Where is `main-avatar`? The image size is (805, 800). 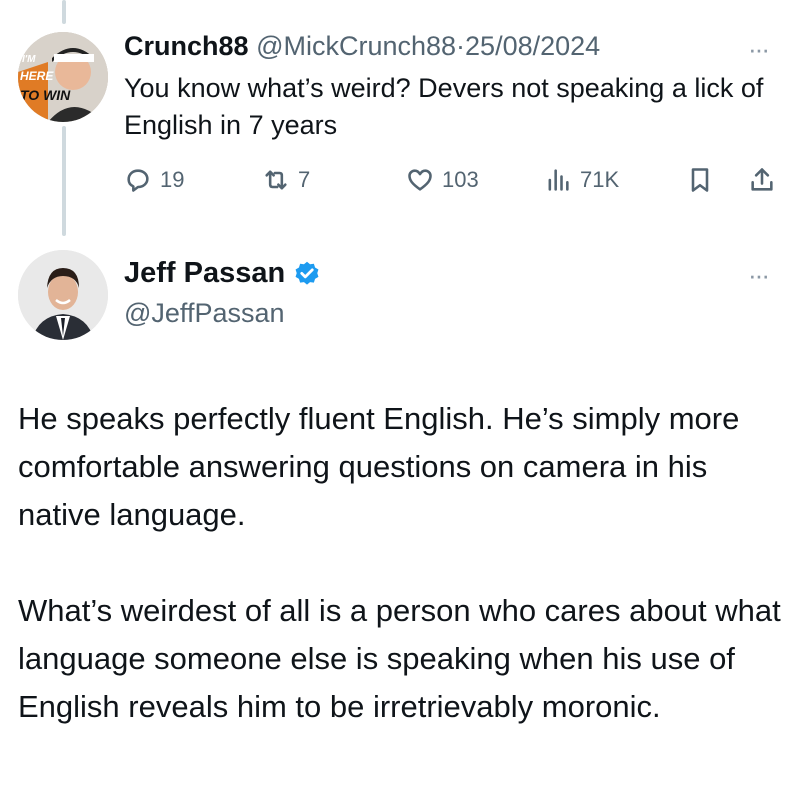
main-avatar is located at coordinates (63, 295).